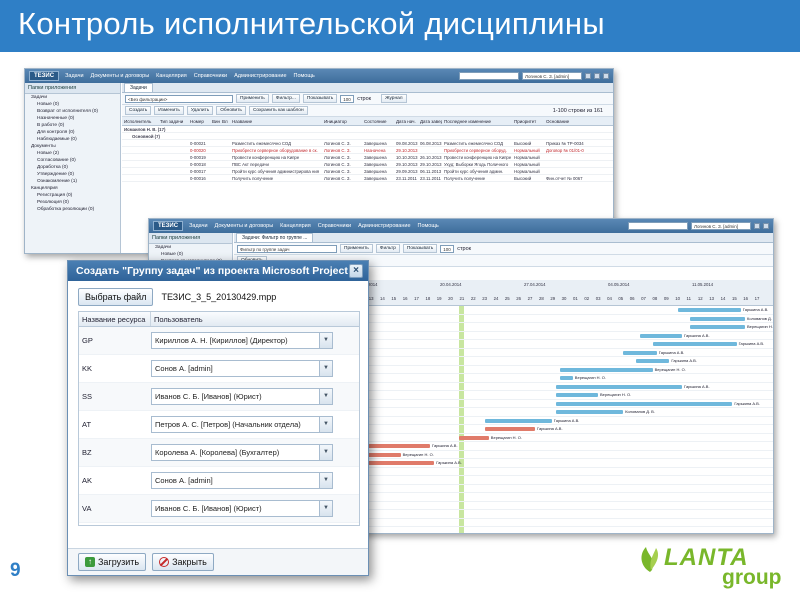  Describe the element at coordinates (72, 118) in the screenshot. I see `sidebar-item: Назначенные (0)` at that location.